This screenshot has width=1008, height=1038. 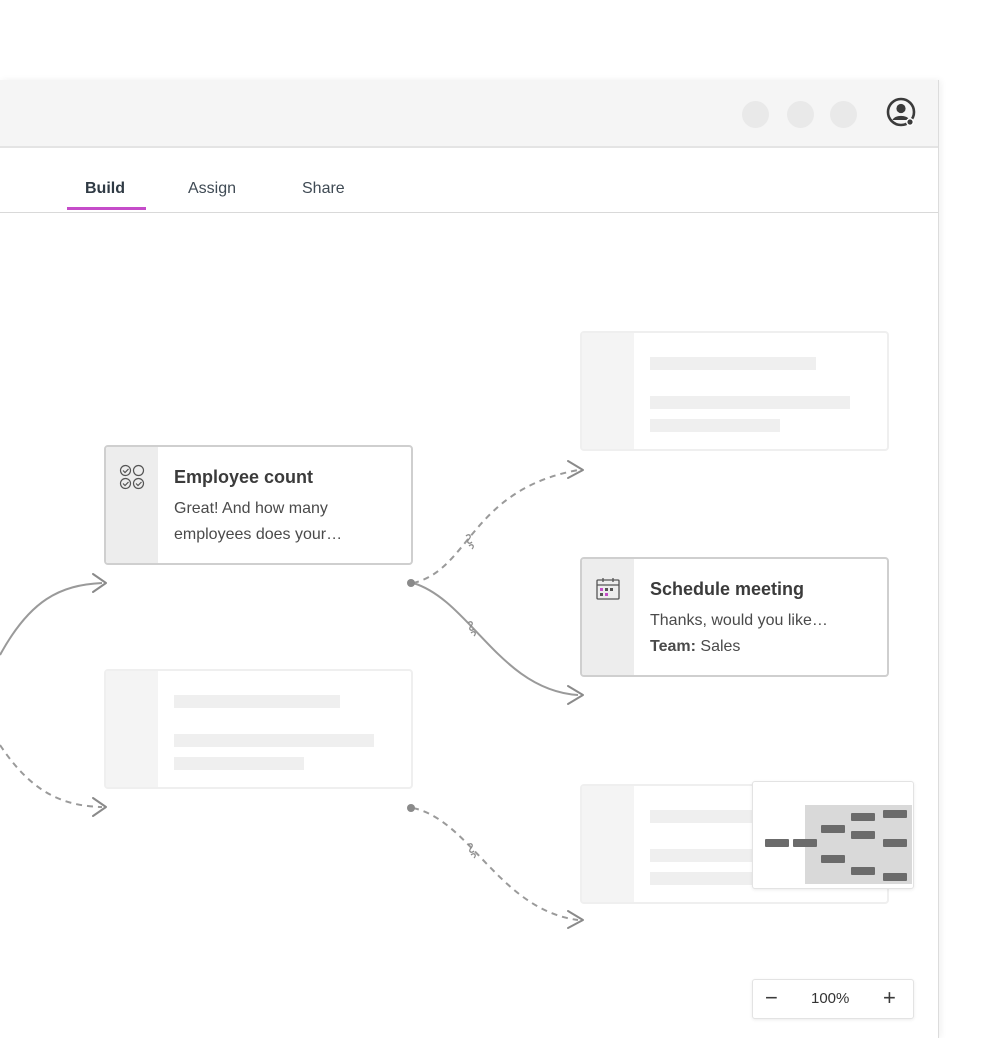 What do you see at coordinates (889, 998) in the screenshot?
I see `zoom-in-button: +` at bounding box center [889, 998].